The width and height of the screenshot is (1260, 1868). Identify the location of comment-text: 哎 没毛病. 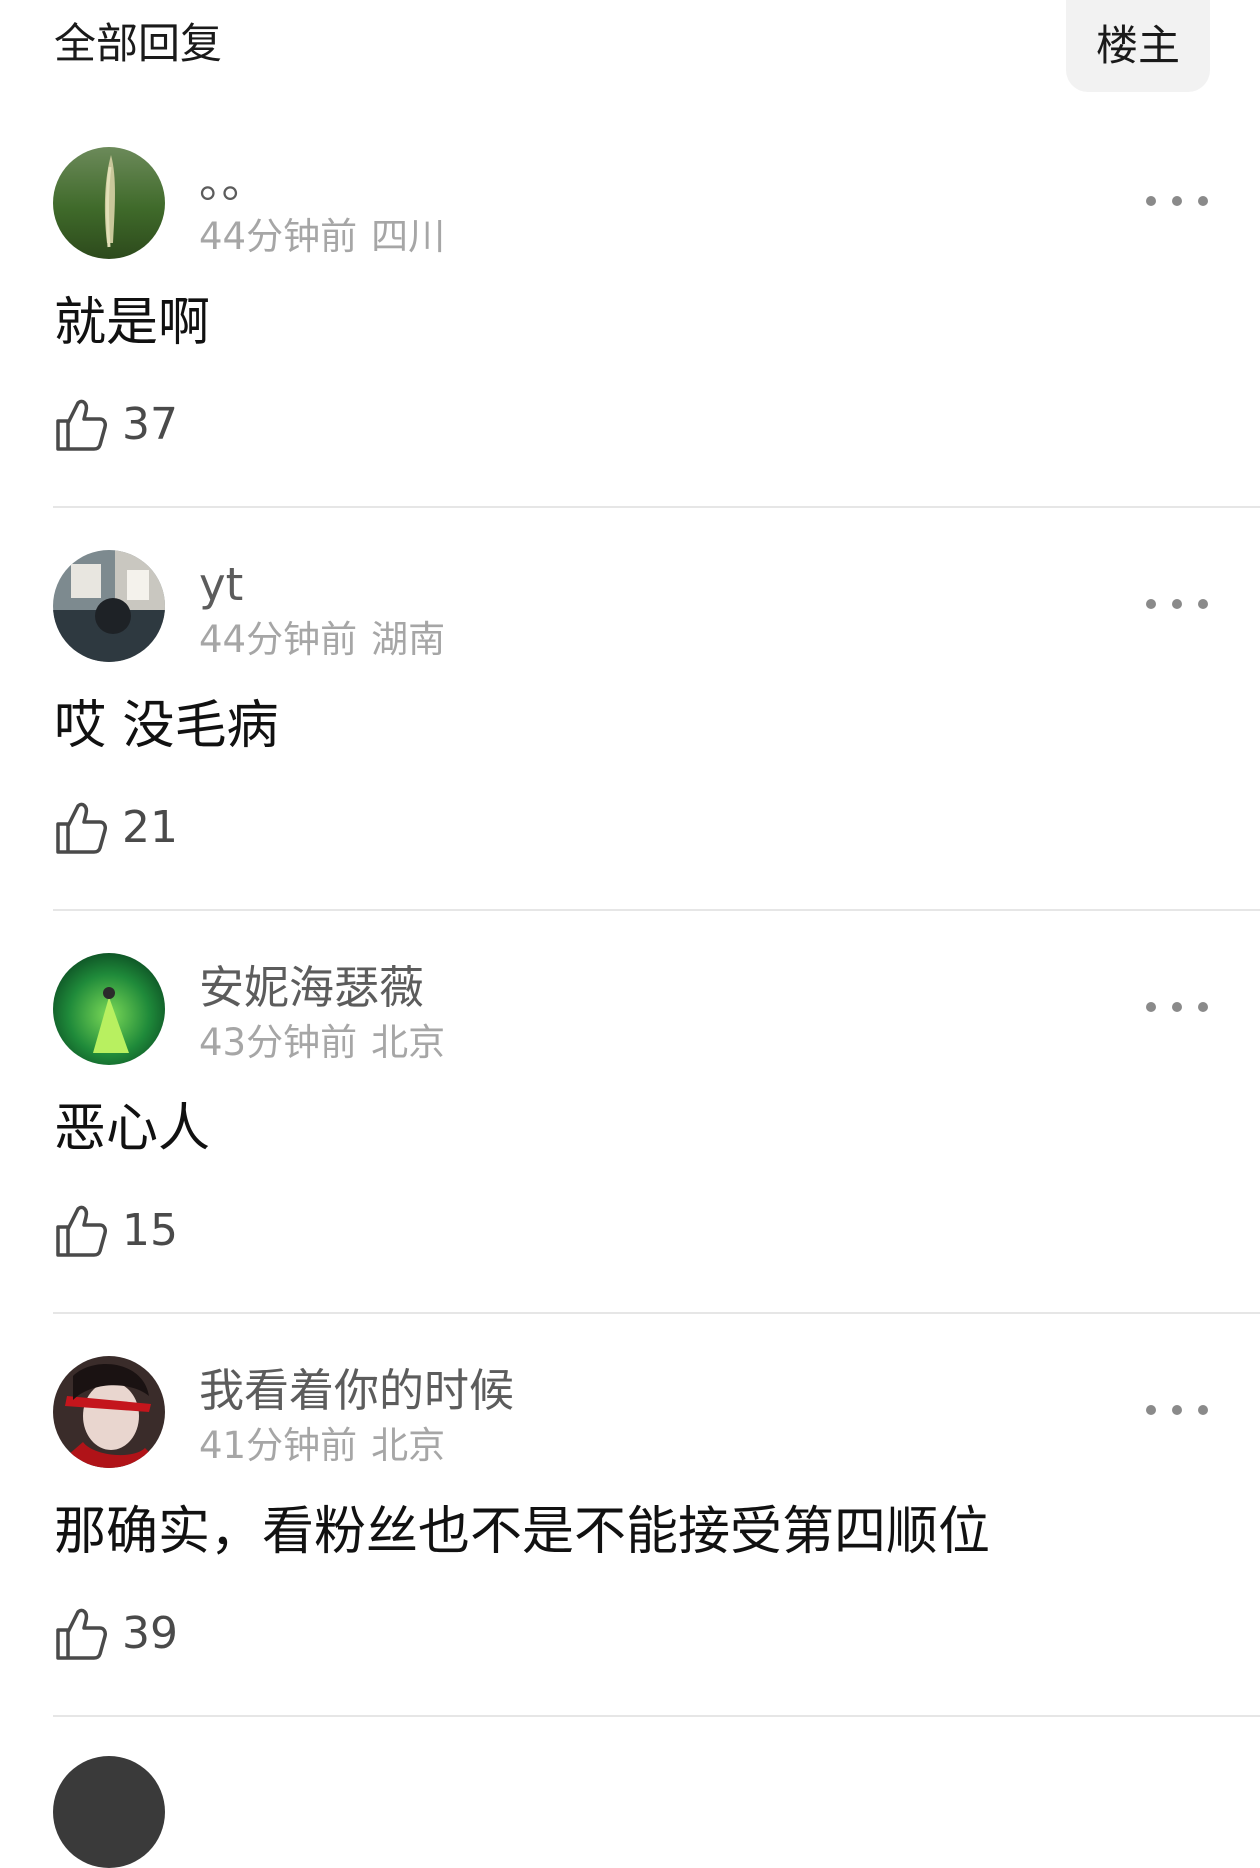
(166, 726).